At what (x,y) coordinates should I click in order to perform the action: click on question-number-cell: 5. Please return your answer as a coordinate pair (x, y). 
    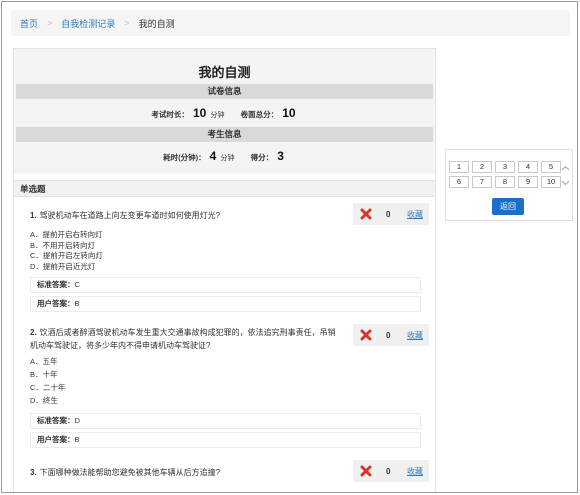
    Looking at the image, I should click on (551, 167).